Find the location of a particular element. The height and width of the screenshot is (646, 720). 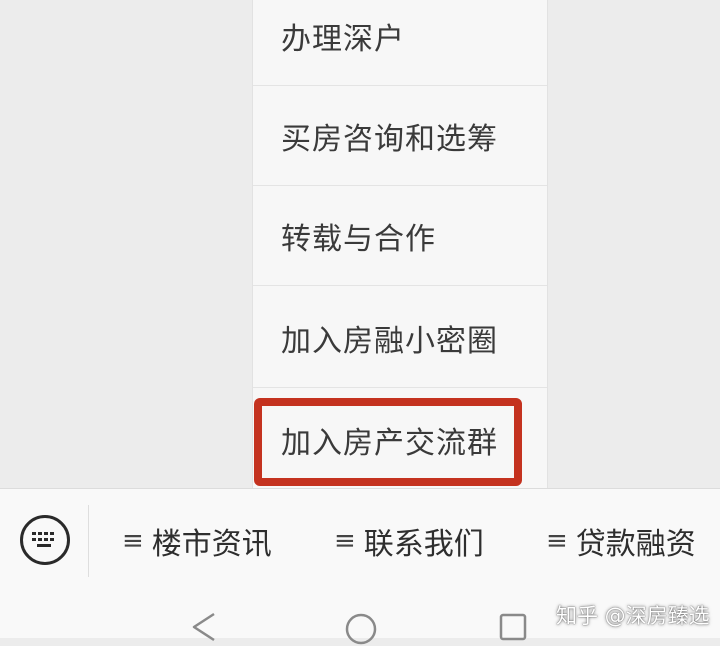

menu-item-label: 买房咨询和选筹 is located at coordinates (389, 139).